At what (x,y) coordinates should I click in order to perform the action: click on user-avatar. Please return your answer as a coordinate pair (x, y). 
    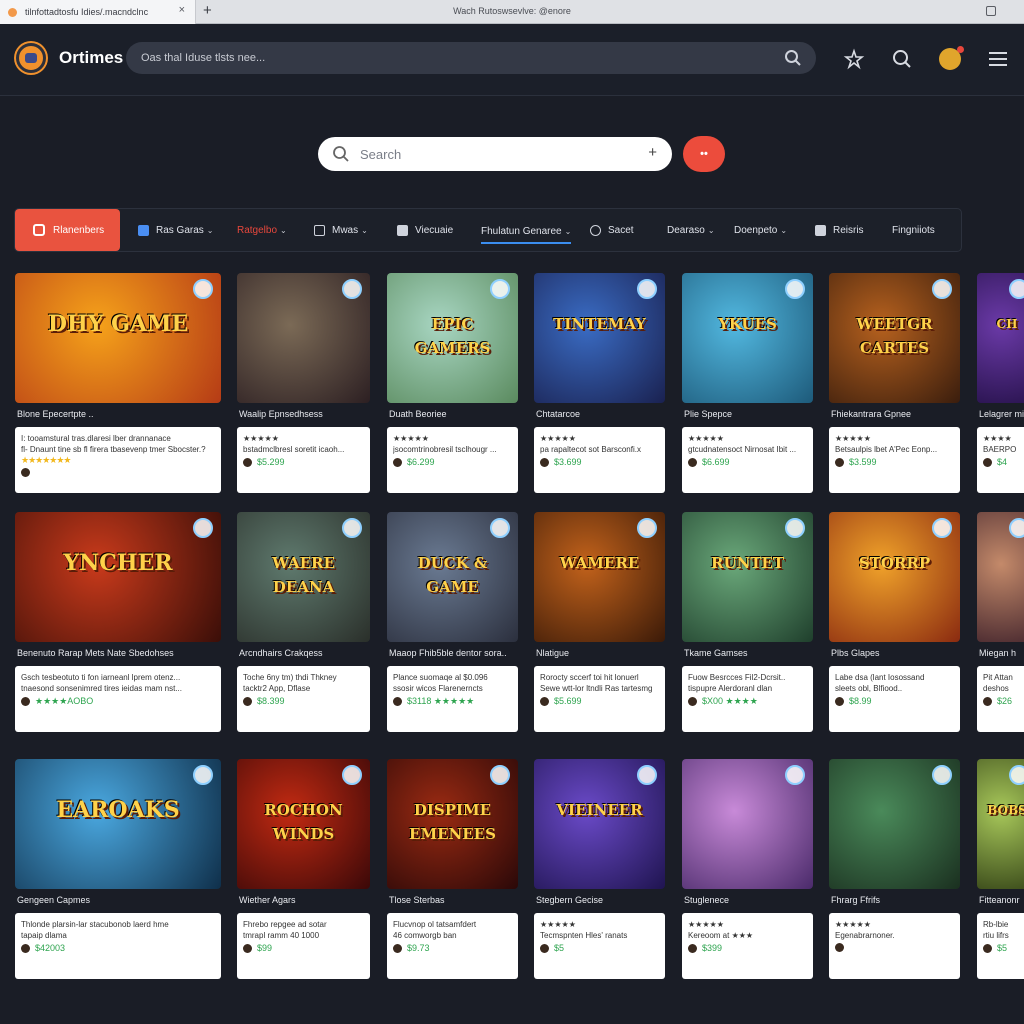
    Looking at the image, I should click on (951, 58).